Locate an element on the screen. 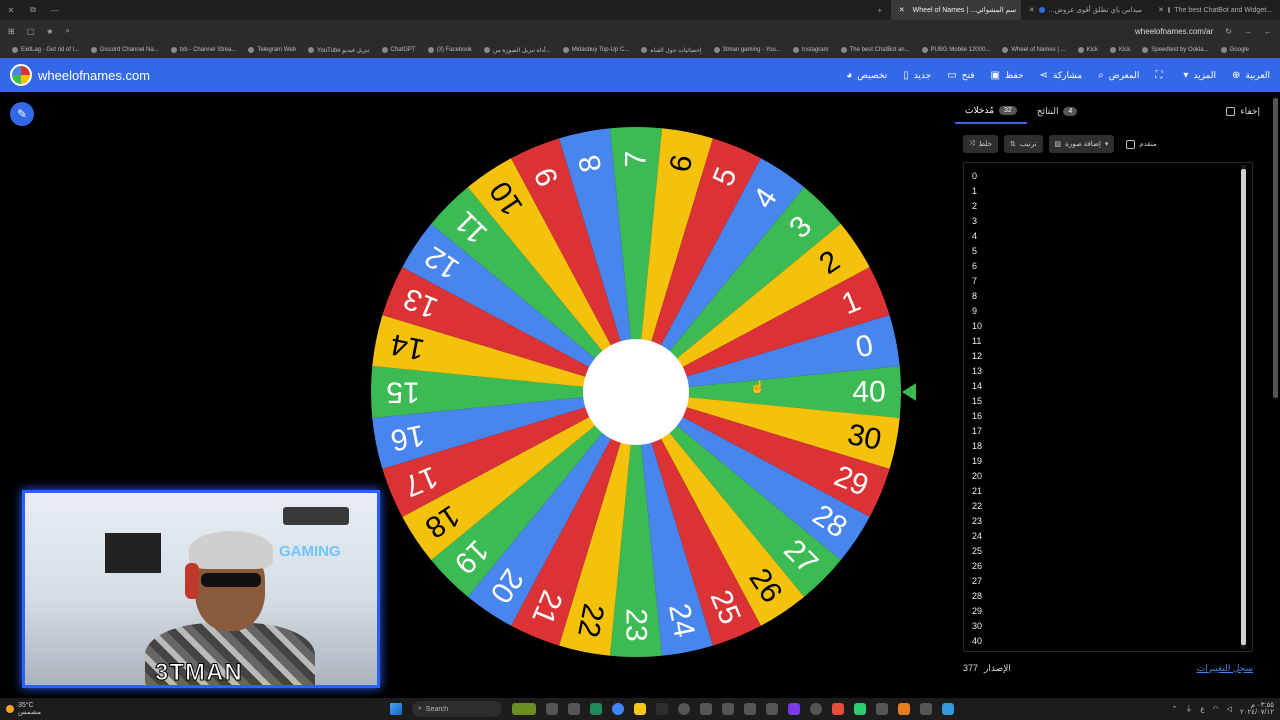 The height and width of the screenshot is (720, 1280). add-image-dropdown: ▨ إضافة صورة ▾ is located at coordinates (1081, 144).